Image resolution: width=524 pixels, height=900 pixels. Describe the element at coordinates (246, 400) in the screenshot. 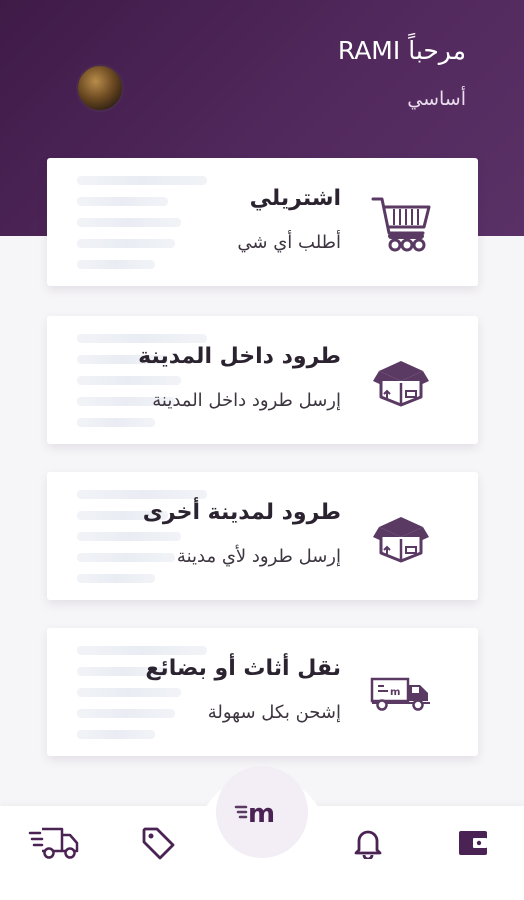

I see `card-subtitle: إرسل طرود داخل المدينة` at that location.